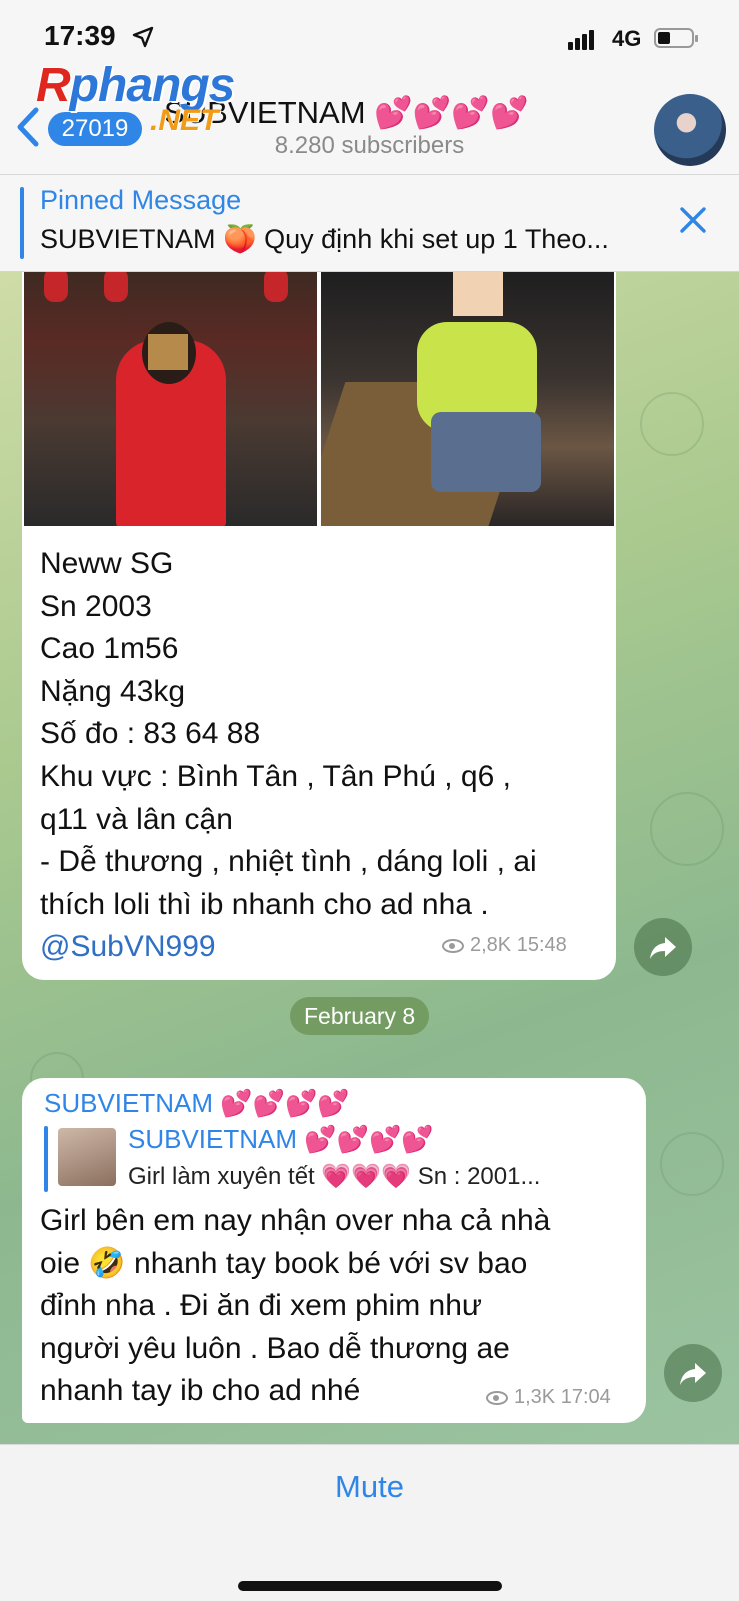 The width and height of the screenshot is (739, 1601). What do you see at coordinates (676, 38) in the screenshot?
I see `battery-icon` at bounding box center [676, 38].